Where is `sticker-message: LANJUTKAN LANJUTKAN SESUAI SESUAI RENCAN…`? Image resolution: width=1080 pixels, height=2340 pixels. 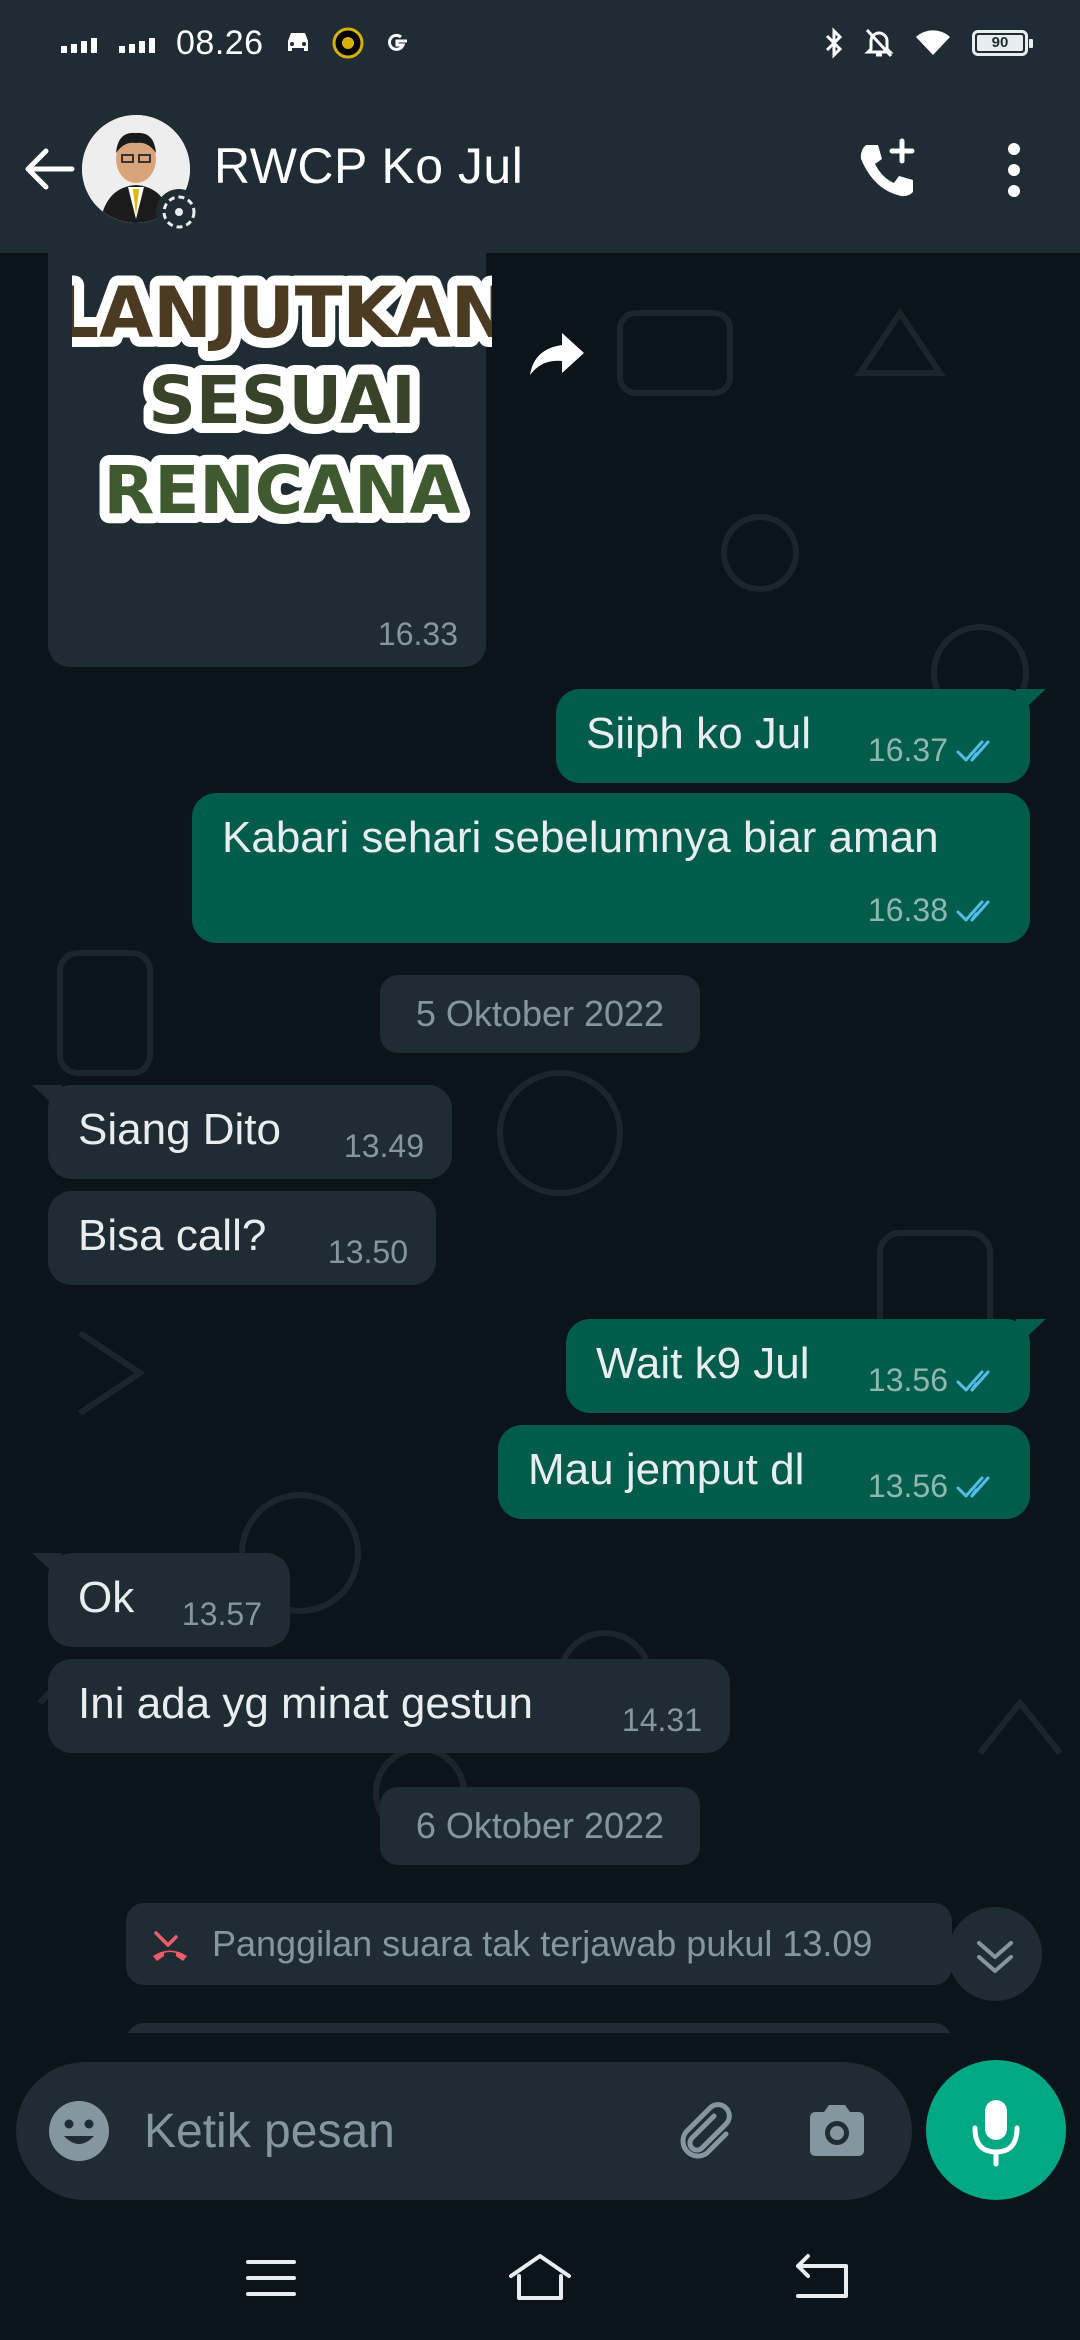 sticker-message: LANJUTKAN LANJUTKAN SESUAI SESUAI RENCAN… is located at coordinates (270, 460).